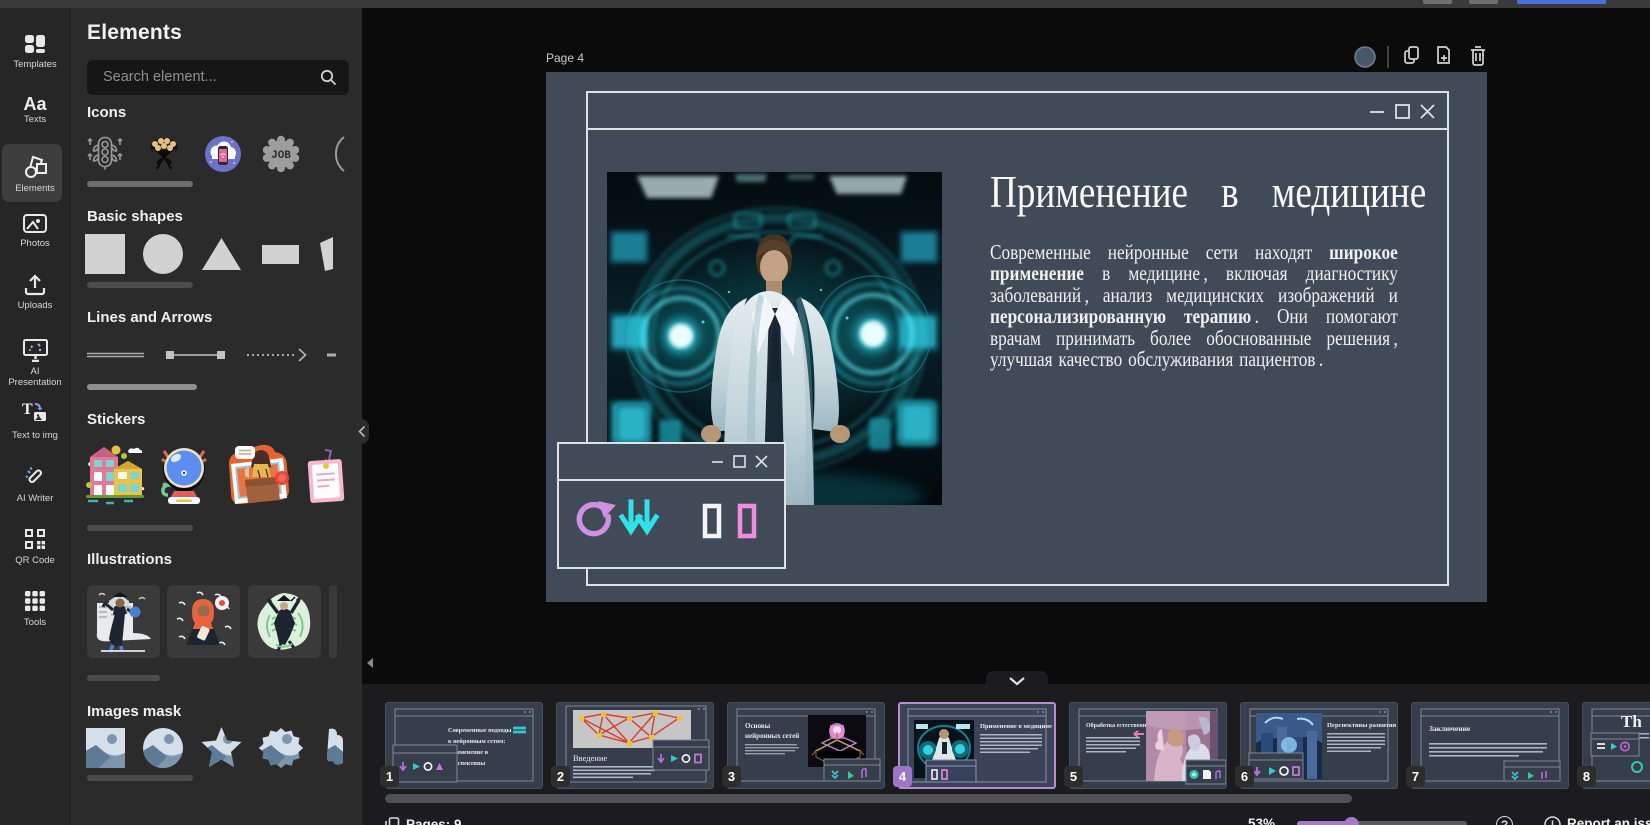  I want to click on svg-text: Основы, so click(758, 726).